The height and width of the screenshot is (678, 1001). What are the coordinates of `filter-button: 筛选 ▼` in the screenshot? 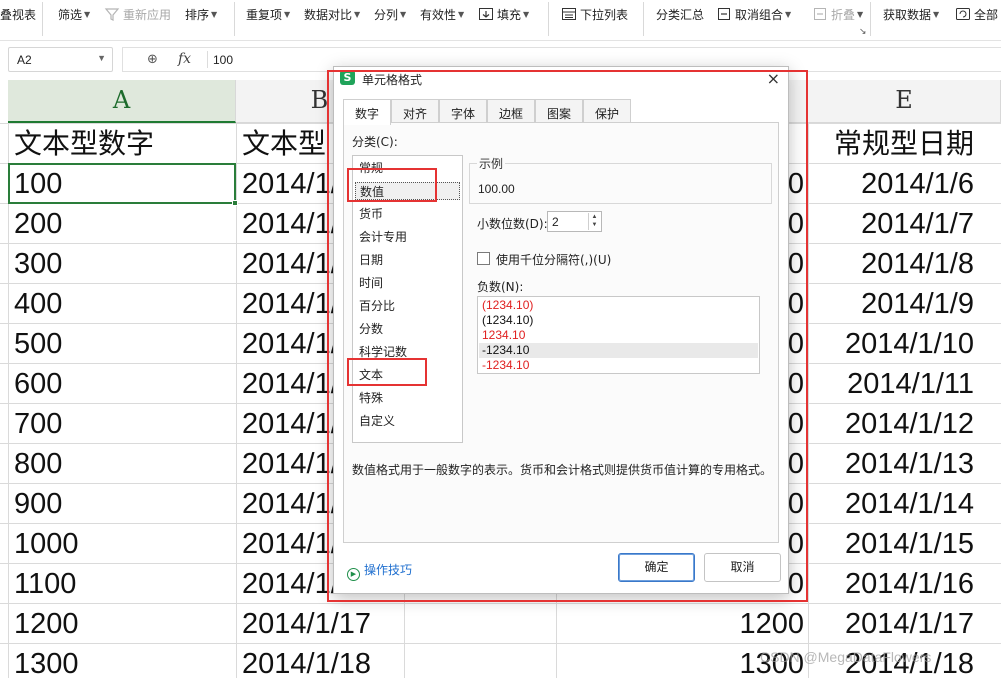 It's located at (74, 14).